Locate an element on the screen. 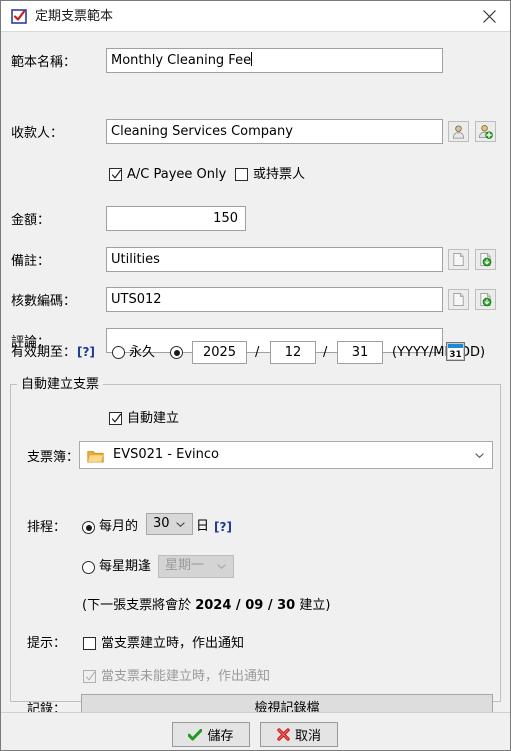  schedule-monthly-radio is located at coordinates (88, 527).